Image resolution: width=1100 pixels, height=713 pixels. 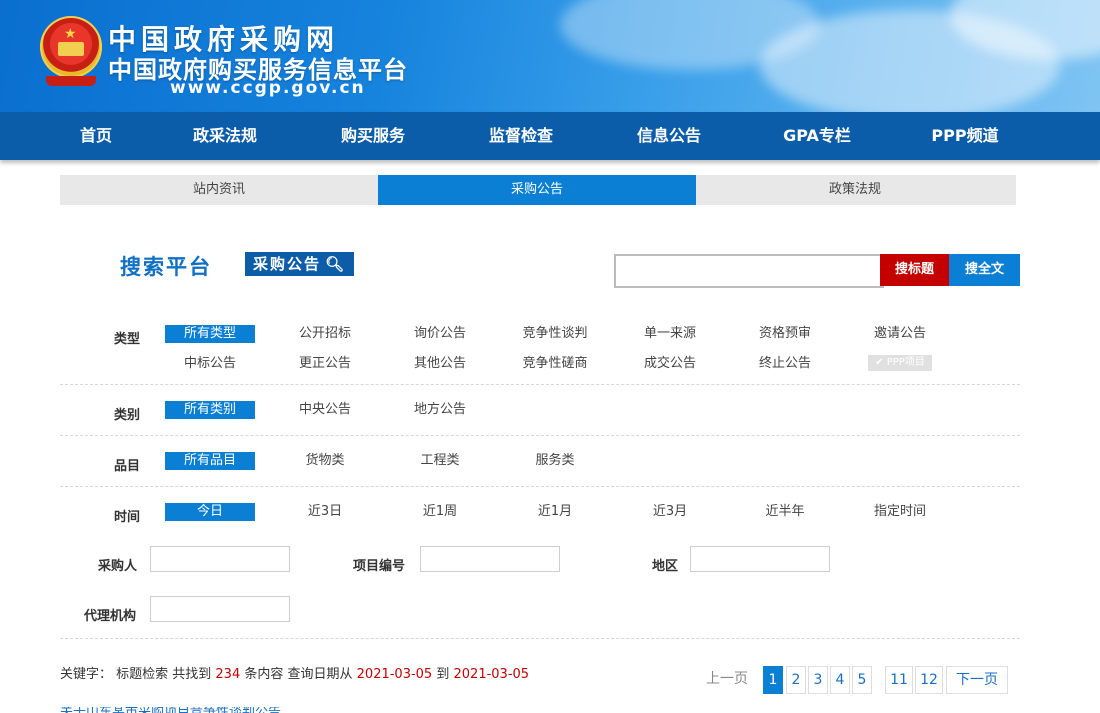 What do you see at coordinates (373, 136) in the screenshot?
I see `nav-purchase-services: 购买服务` at bounding box center [373, 136].